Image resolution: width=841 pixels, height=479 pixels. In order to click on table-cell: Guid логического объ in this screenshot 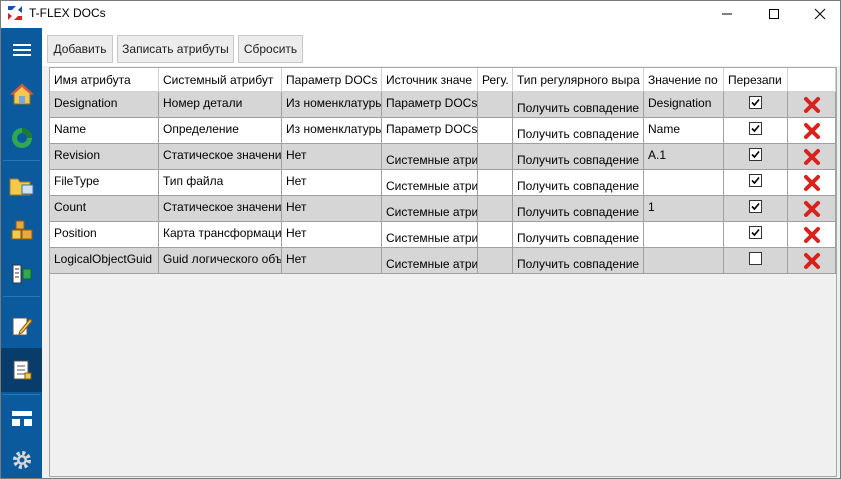, I will do `click(220, 261)`.